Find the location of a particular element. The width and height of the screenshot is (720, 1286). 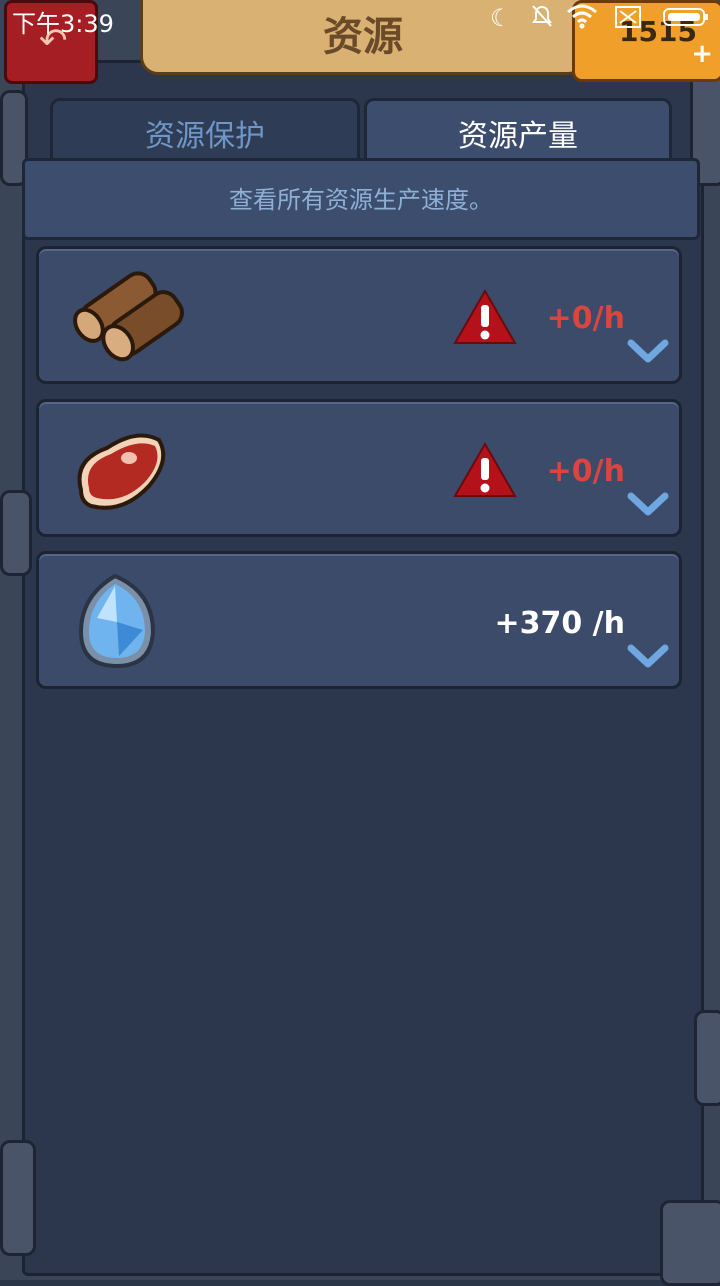

resource-row-wood: +0/h is located at coordinates (359, 315).